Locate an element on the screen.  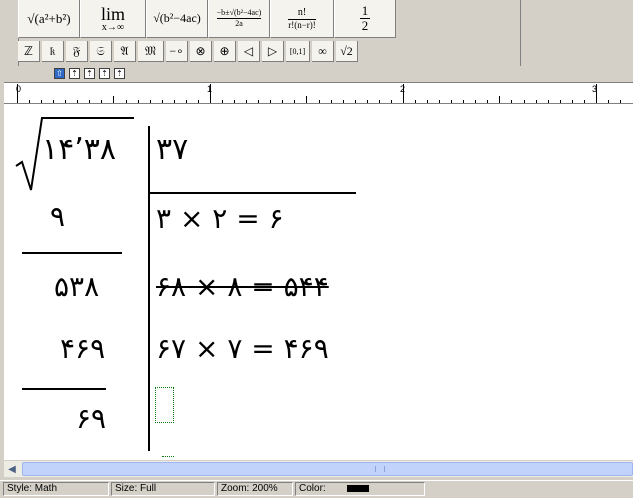
symbol-label: 𝔖 is located at coordinates (100, 50).